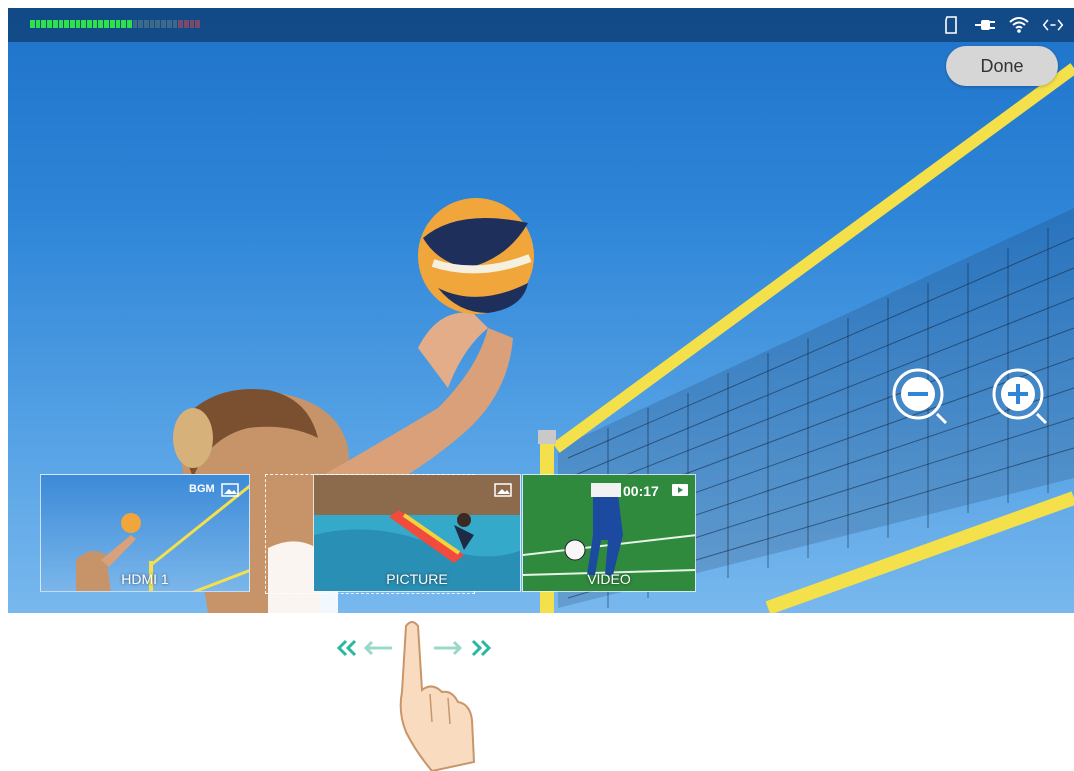 This screenshot has height=771, width=1074. Describe the element at coordinates (364, 648) in the screenshot. I see `swipe-left-arrows-icon` at that location.